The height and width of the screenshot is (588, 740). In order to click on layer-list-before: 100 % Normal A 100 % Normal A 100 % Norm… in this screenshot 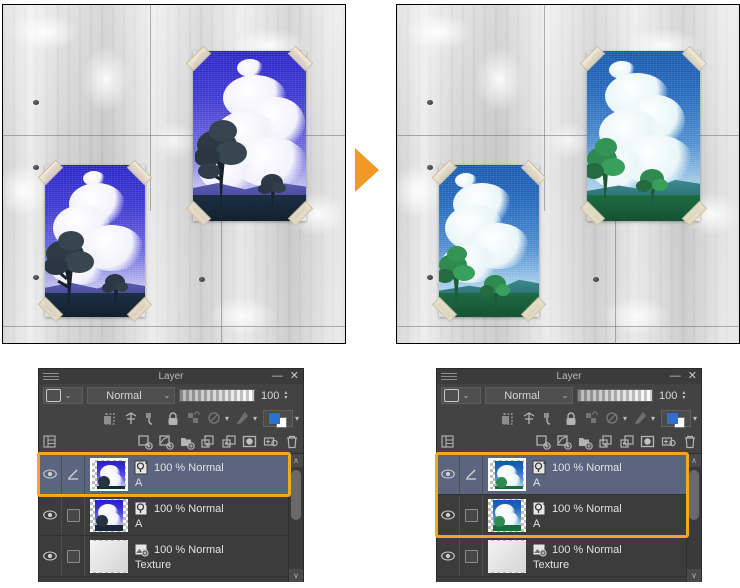, I will do `click(171, 518)`.